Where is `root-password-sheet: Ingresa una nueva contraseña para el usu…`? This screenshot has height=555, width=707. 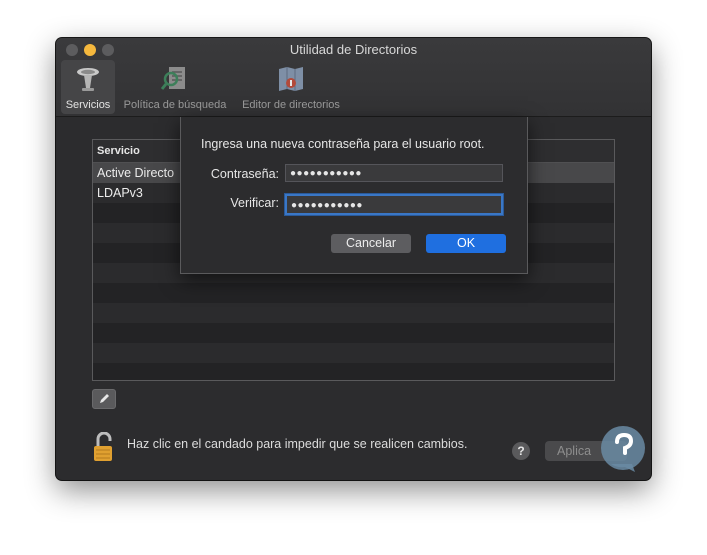 root-password-sheet: Ingresa una nueva contraseña para el usu… is located at coordinates (354, 195).